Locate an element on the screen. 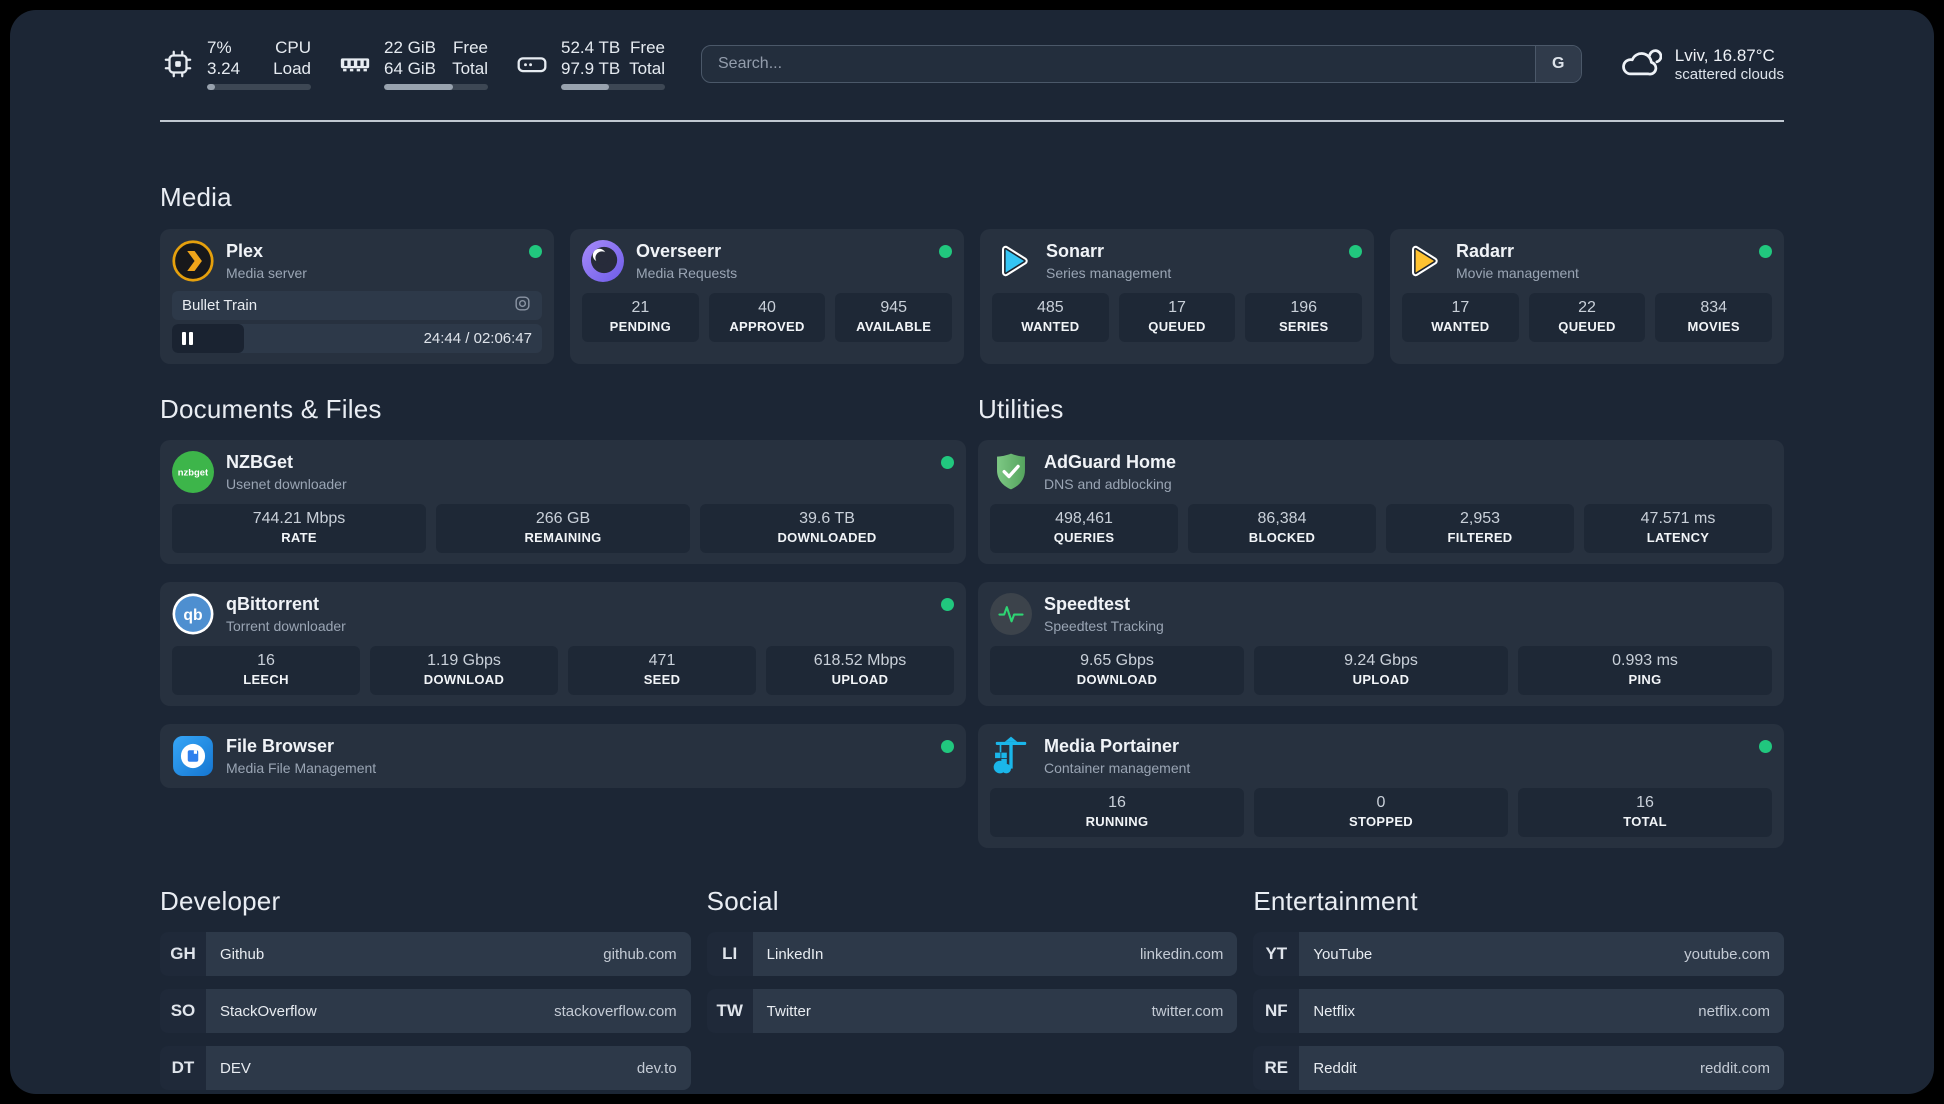  stat-box-ping: 0.993 ms PING is located at coordinates (1645, 671).